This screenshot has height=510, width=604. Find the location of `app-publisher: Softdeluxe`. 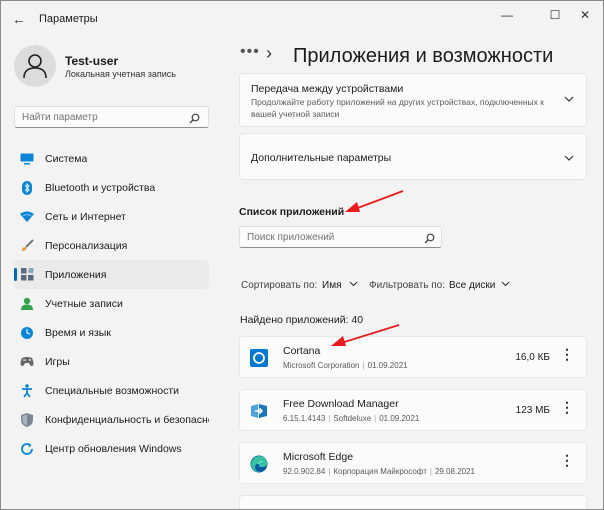

app-publisher: Softdeluxe is located at coordinates (352, 418).